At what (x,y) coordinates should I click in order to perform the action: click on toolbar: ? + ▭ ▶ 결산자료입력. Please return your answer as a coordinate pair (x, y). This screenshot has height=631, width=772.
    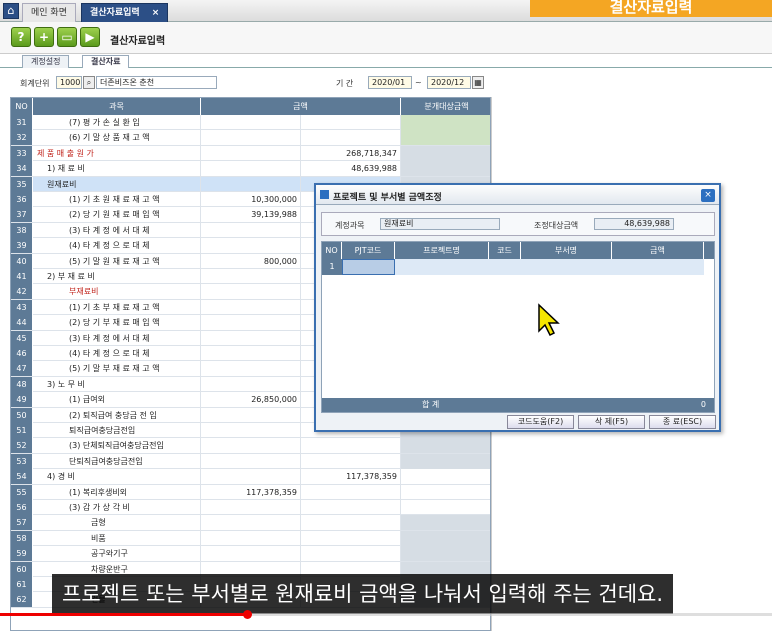
    Looking at the image, I should click on (386, 38).